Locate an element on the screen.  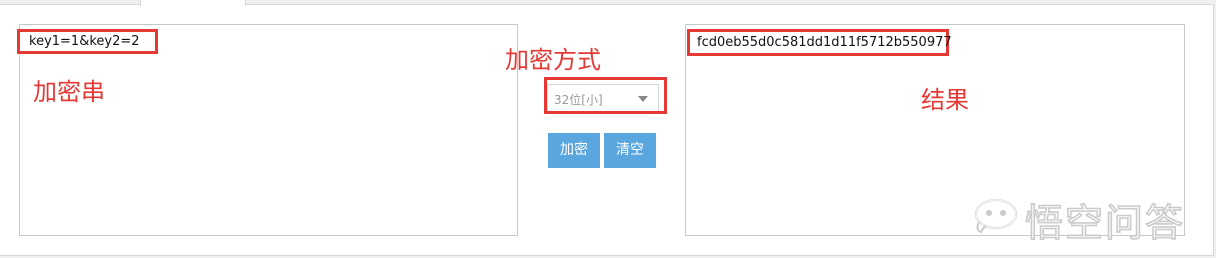
clear-button: 清空 is located at coordinates (630, 150).